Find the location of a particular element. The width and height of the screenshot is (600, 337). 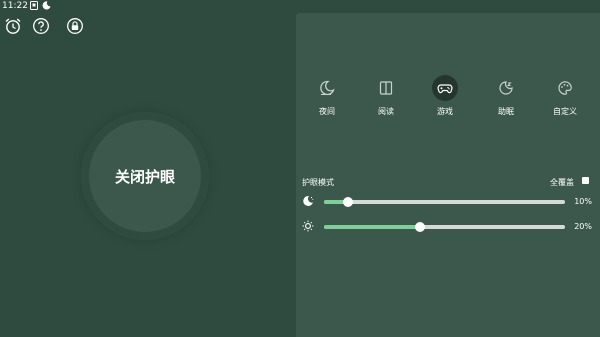

mode-label: 游戏 is located at coordinates (445, 111).